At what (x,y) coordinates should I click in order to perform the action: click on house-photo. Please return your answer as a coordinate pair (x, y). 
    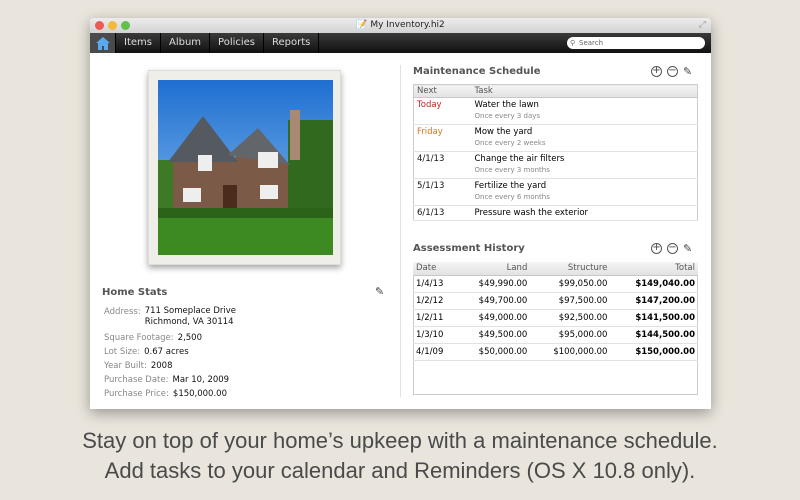
    Looking at the image, I should click on (245, 167).